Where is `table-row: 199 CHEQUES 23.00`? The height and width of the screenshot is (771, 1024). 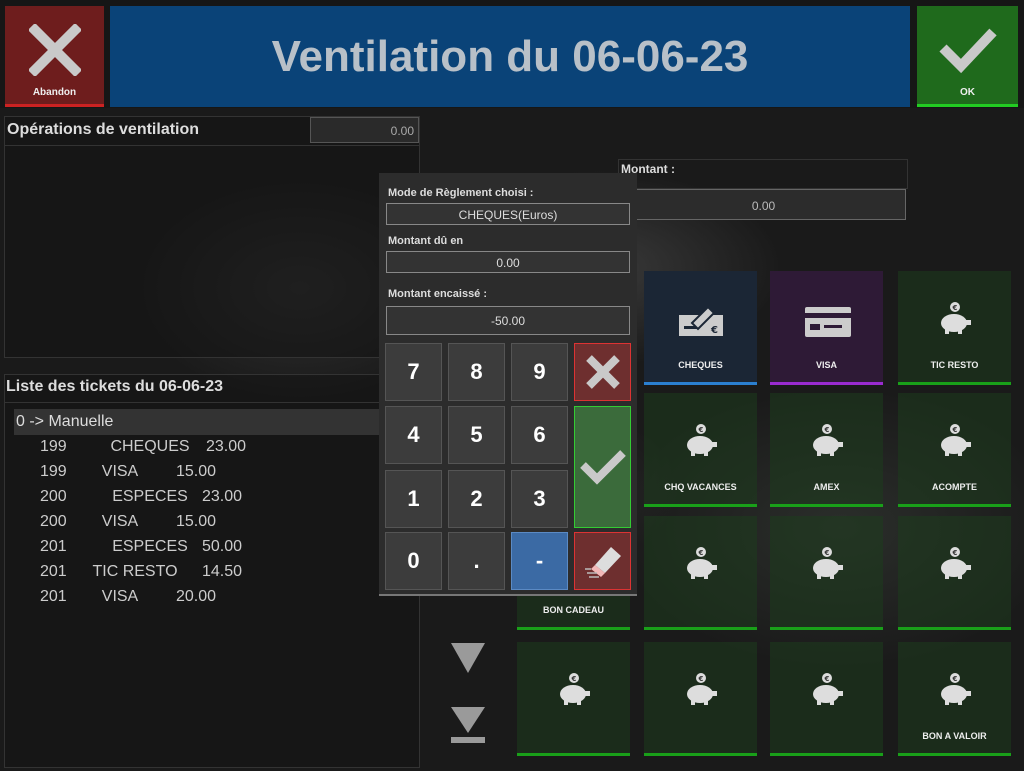 table-row: 199 CHEQUES 23.00 is located at coordinates (190, 449).